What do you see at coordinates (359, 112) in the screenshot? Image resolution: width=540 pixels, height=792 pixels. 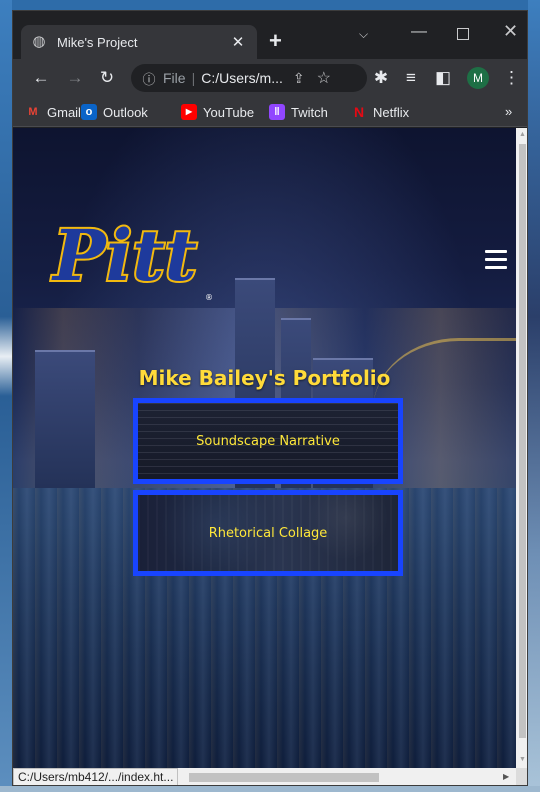 I see `netflix-icon: N` at bounding box center [359, 112].